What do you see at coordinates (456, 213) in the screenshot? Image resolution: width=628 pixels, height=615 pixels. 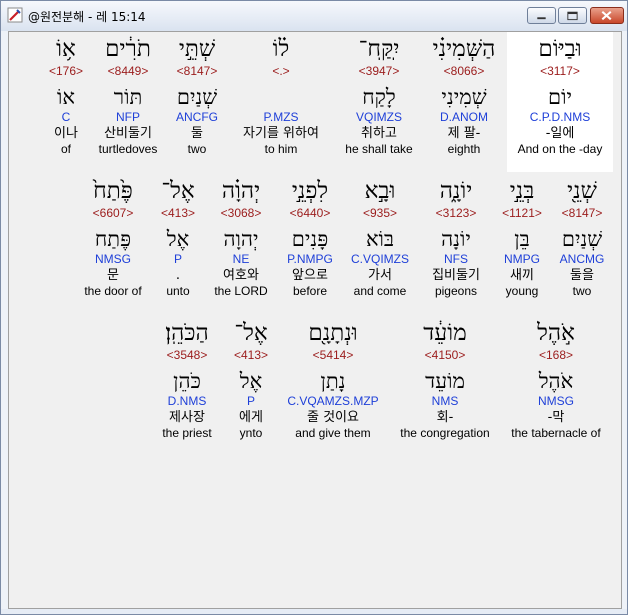 I see `strong-number: <3123>` at bounding box center [456, 213].